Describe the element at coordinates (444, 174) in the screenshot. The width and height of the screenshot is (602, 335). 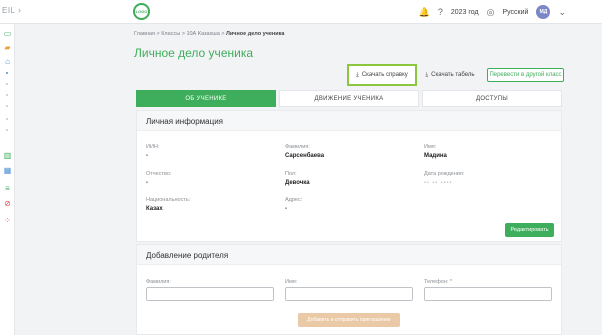
I see `birthdate-label: Дата рождения:` at that location.